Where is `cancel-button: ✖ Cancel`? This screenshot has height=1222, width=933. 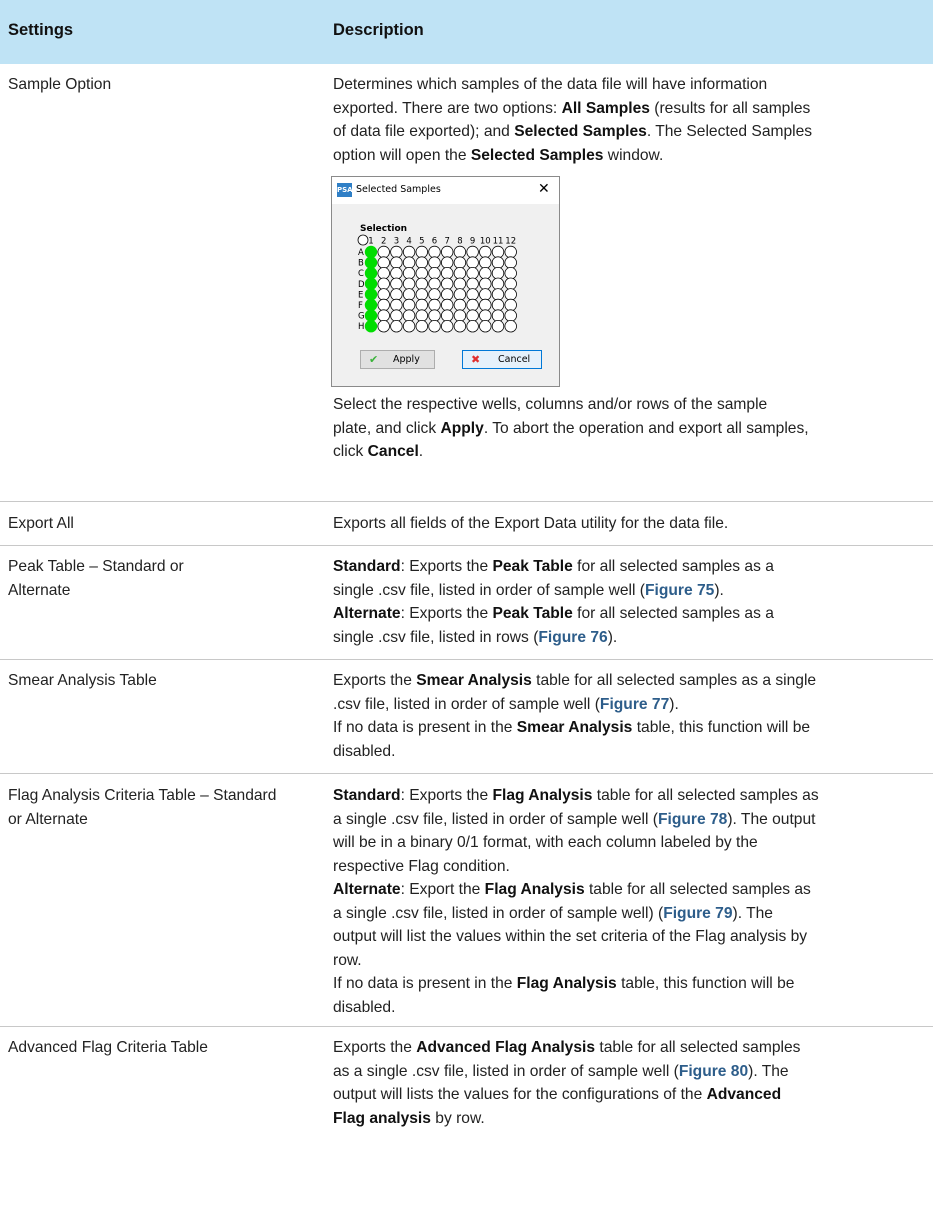
cancel-button: ✖ Cancel is located at coordinates (502, 359).